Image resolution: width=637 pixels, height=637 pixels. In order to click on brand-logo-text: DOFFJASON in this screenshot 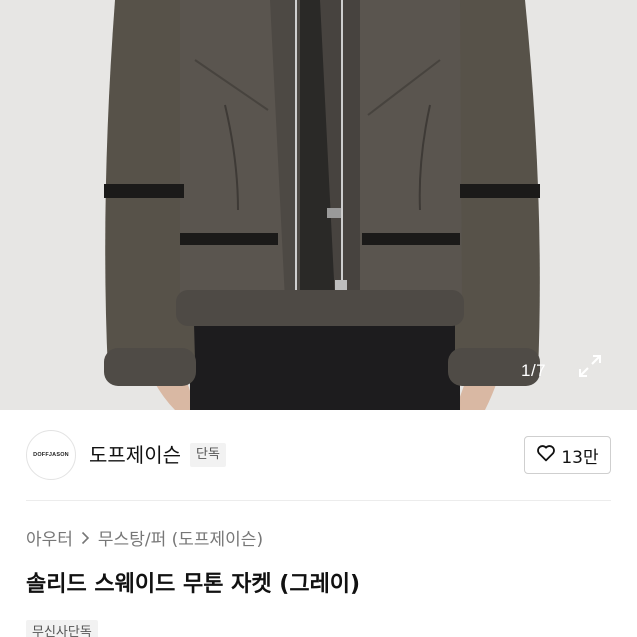, I will do `click(51, 455)`.